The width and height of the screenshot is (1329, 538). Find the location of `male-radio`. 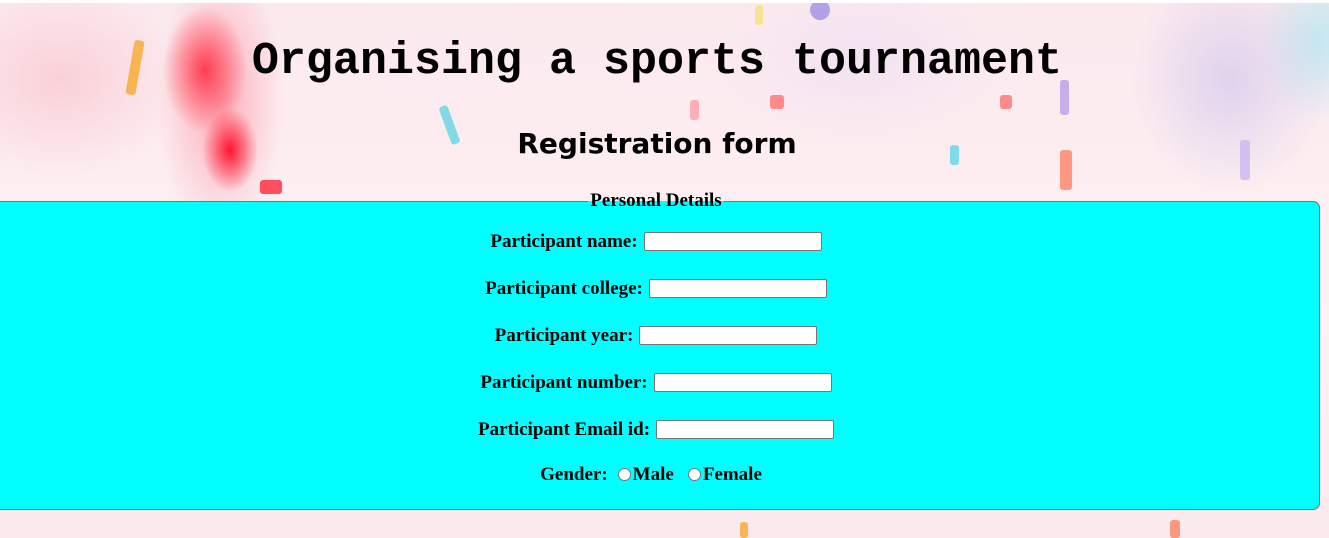

male-radio is located at coordinates (624, 474).